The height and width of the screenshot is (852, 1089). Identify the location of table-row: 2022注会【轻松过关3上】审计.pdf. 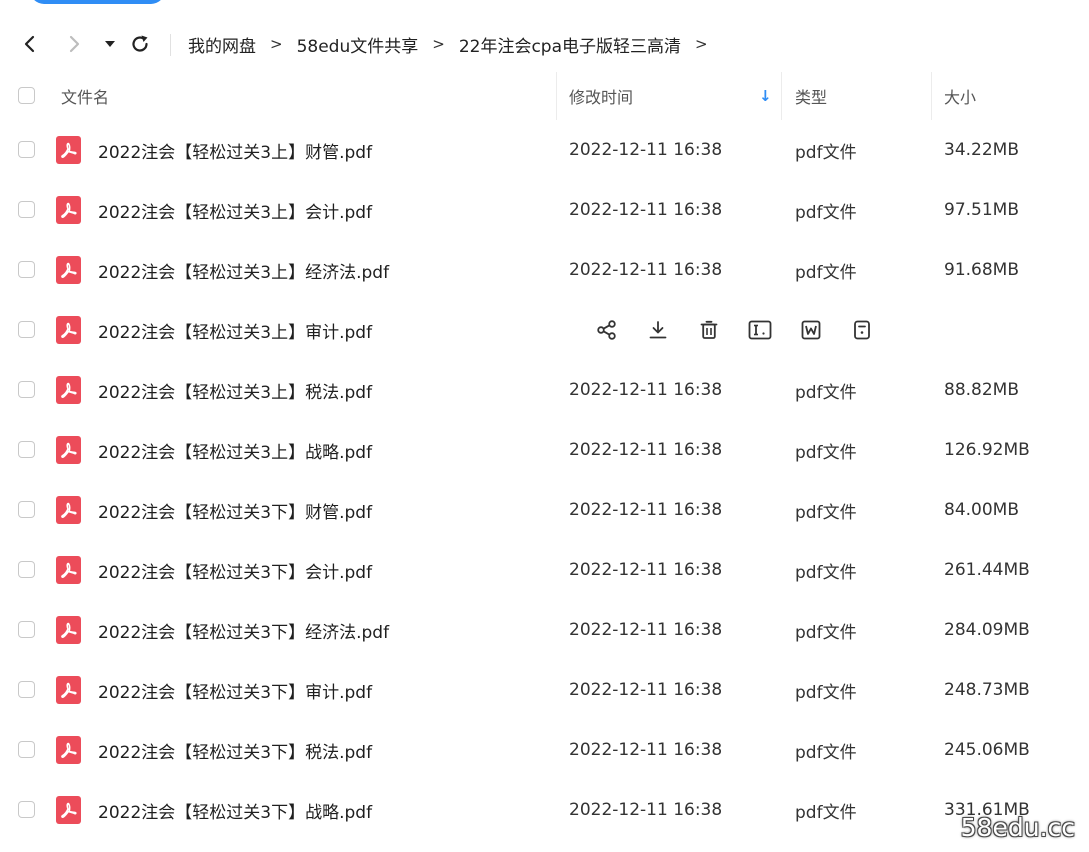
(544, 330).